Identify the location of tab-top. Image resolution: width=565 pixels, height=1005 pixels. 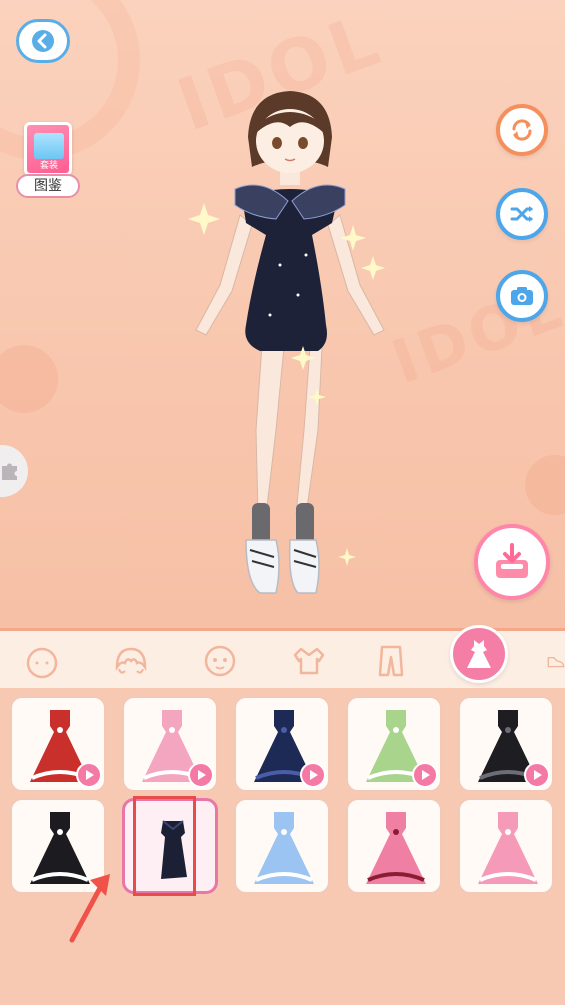
(309, 661).